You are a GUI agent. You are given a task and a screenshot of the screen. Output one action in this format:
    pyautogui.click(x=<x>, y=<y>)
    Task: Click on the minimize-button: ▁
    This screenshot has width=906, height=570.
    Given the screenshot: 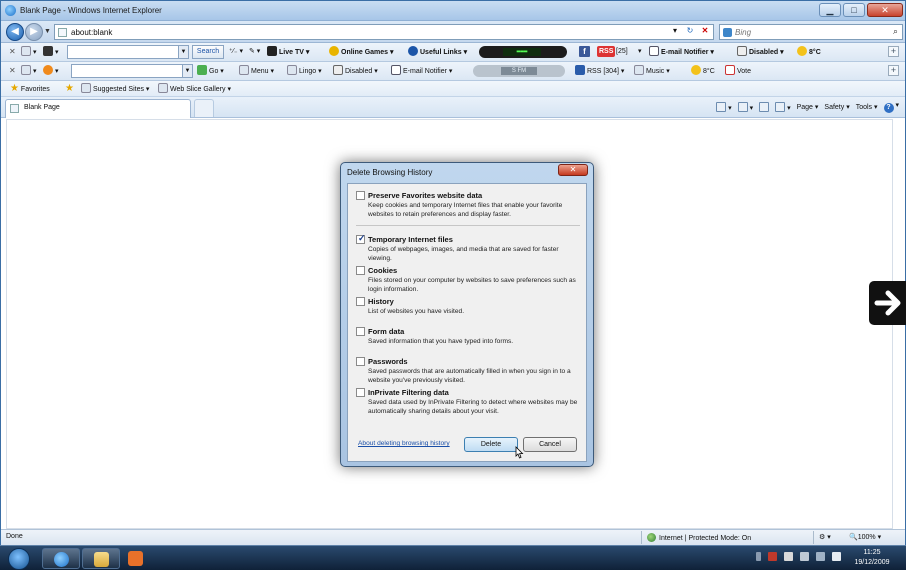 What is the action you would take?
    pyautogui.click(x=830, y=10)
    